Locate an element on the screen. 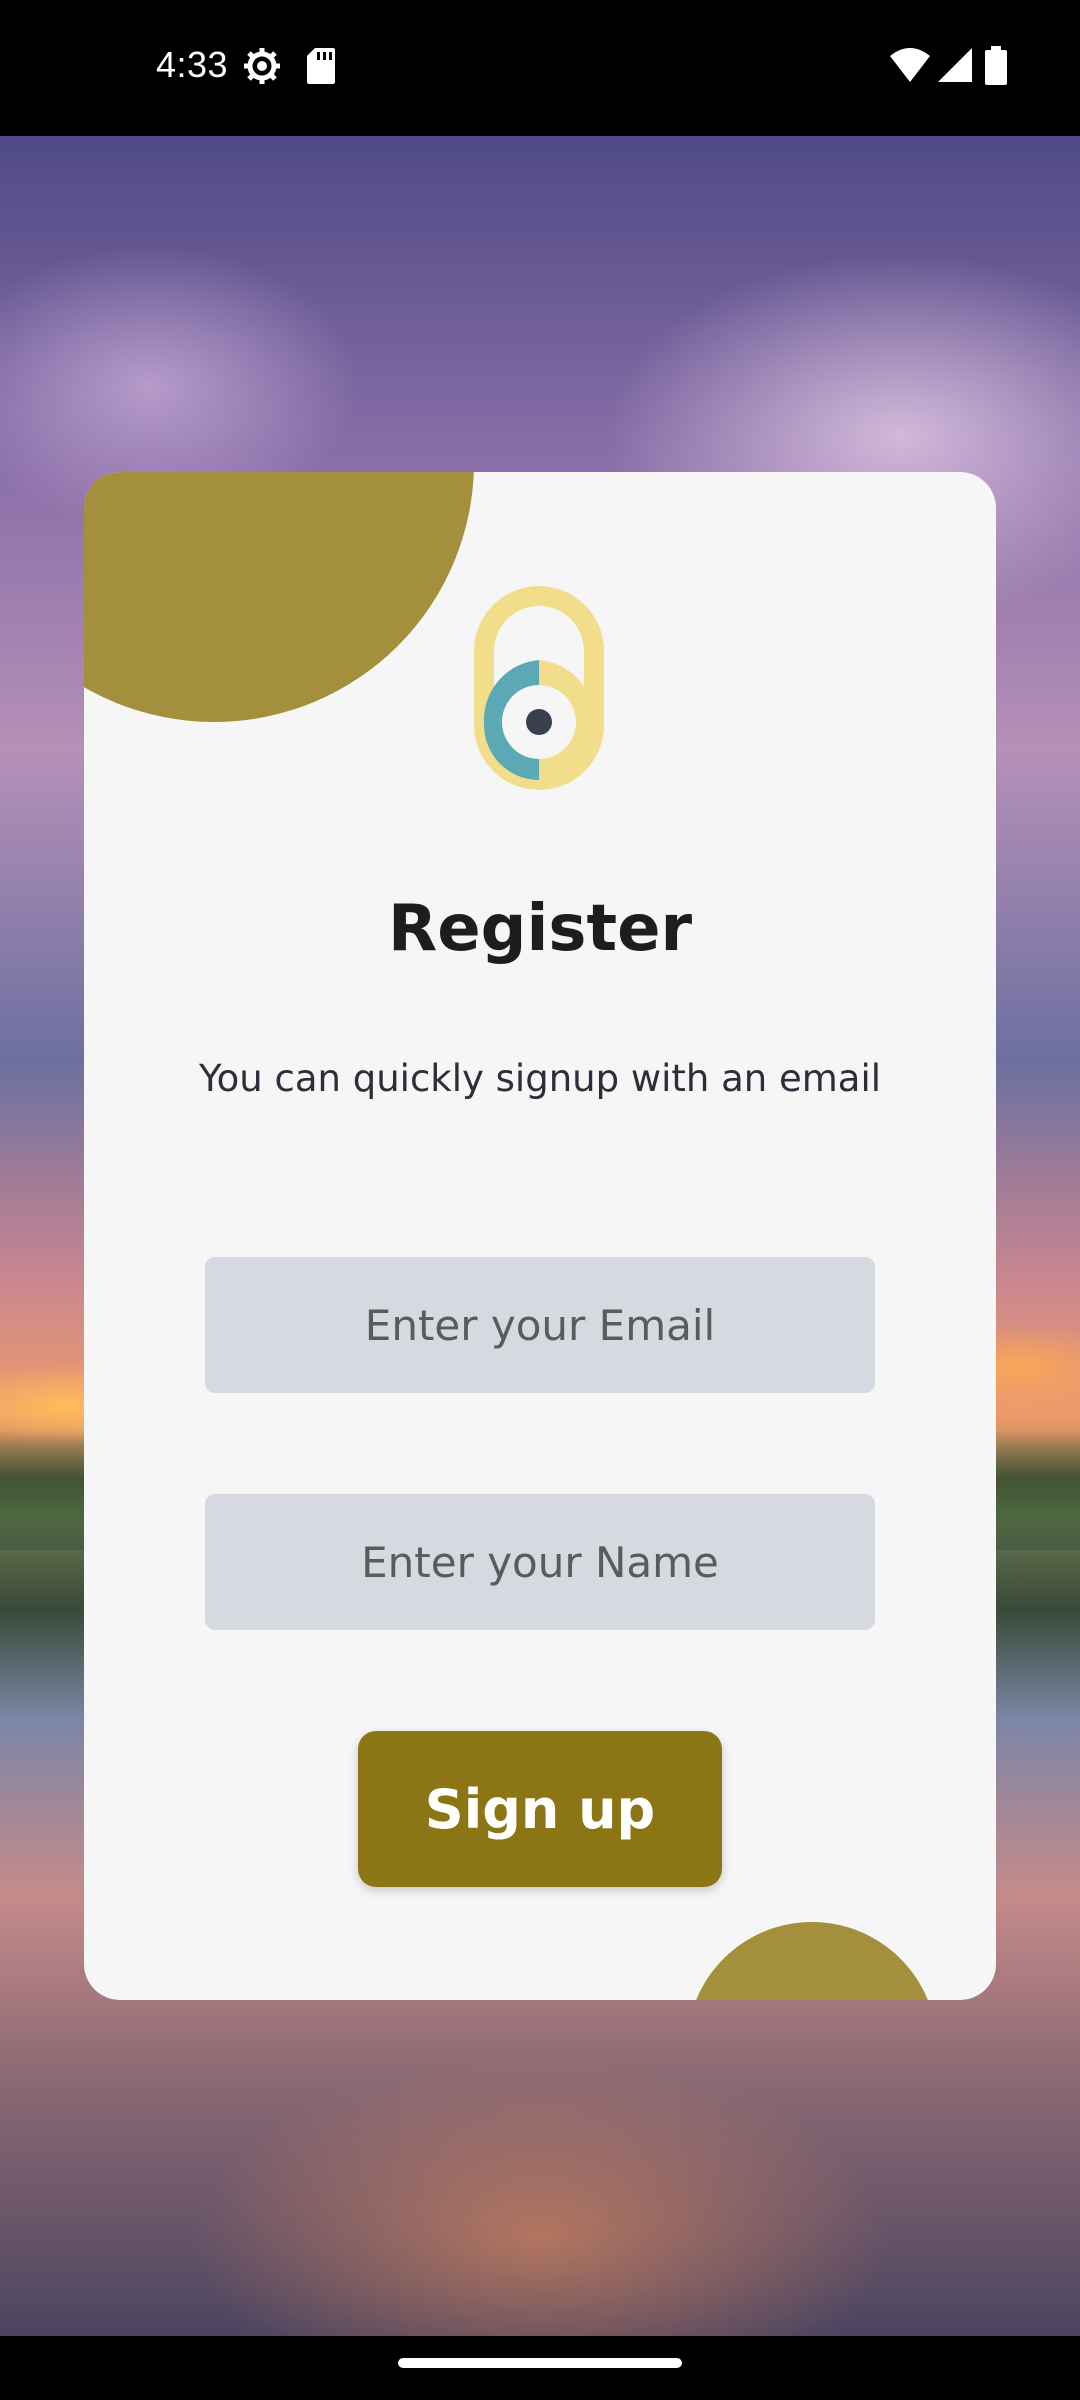 Image resolution: width=1080 pixels, height=2400 pixels. battery-icon is located at coordinates (996, 65).